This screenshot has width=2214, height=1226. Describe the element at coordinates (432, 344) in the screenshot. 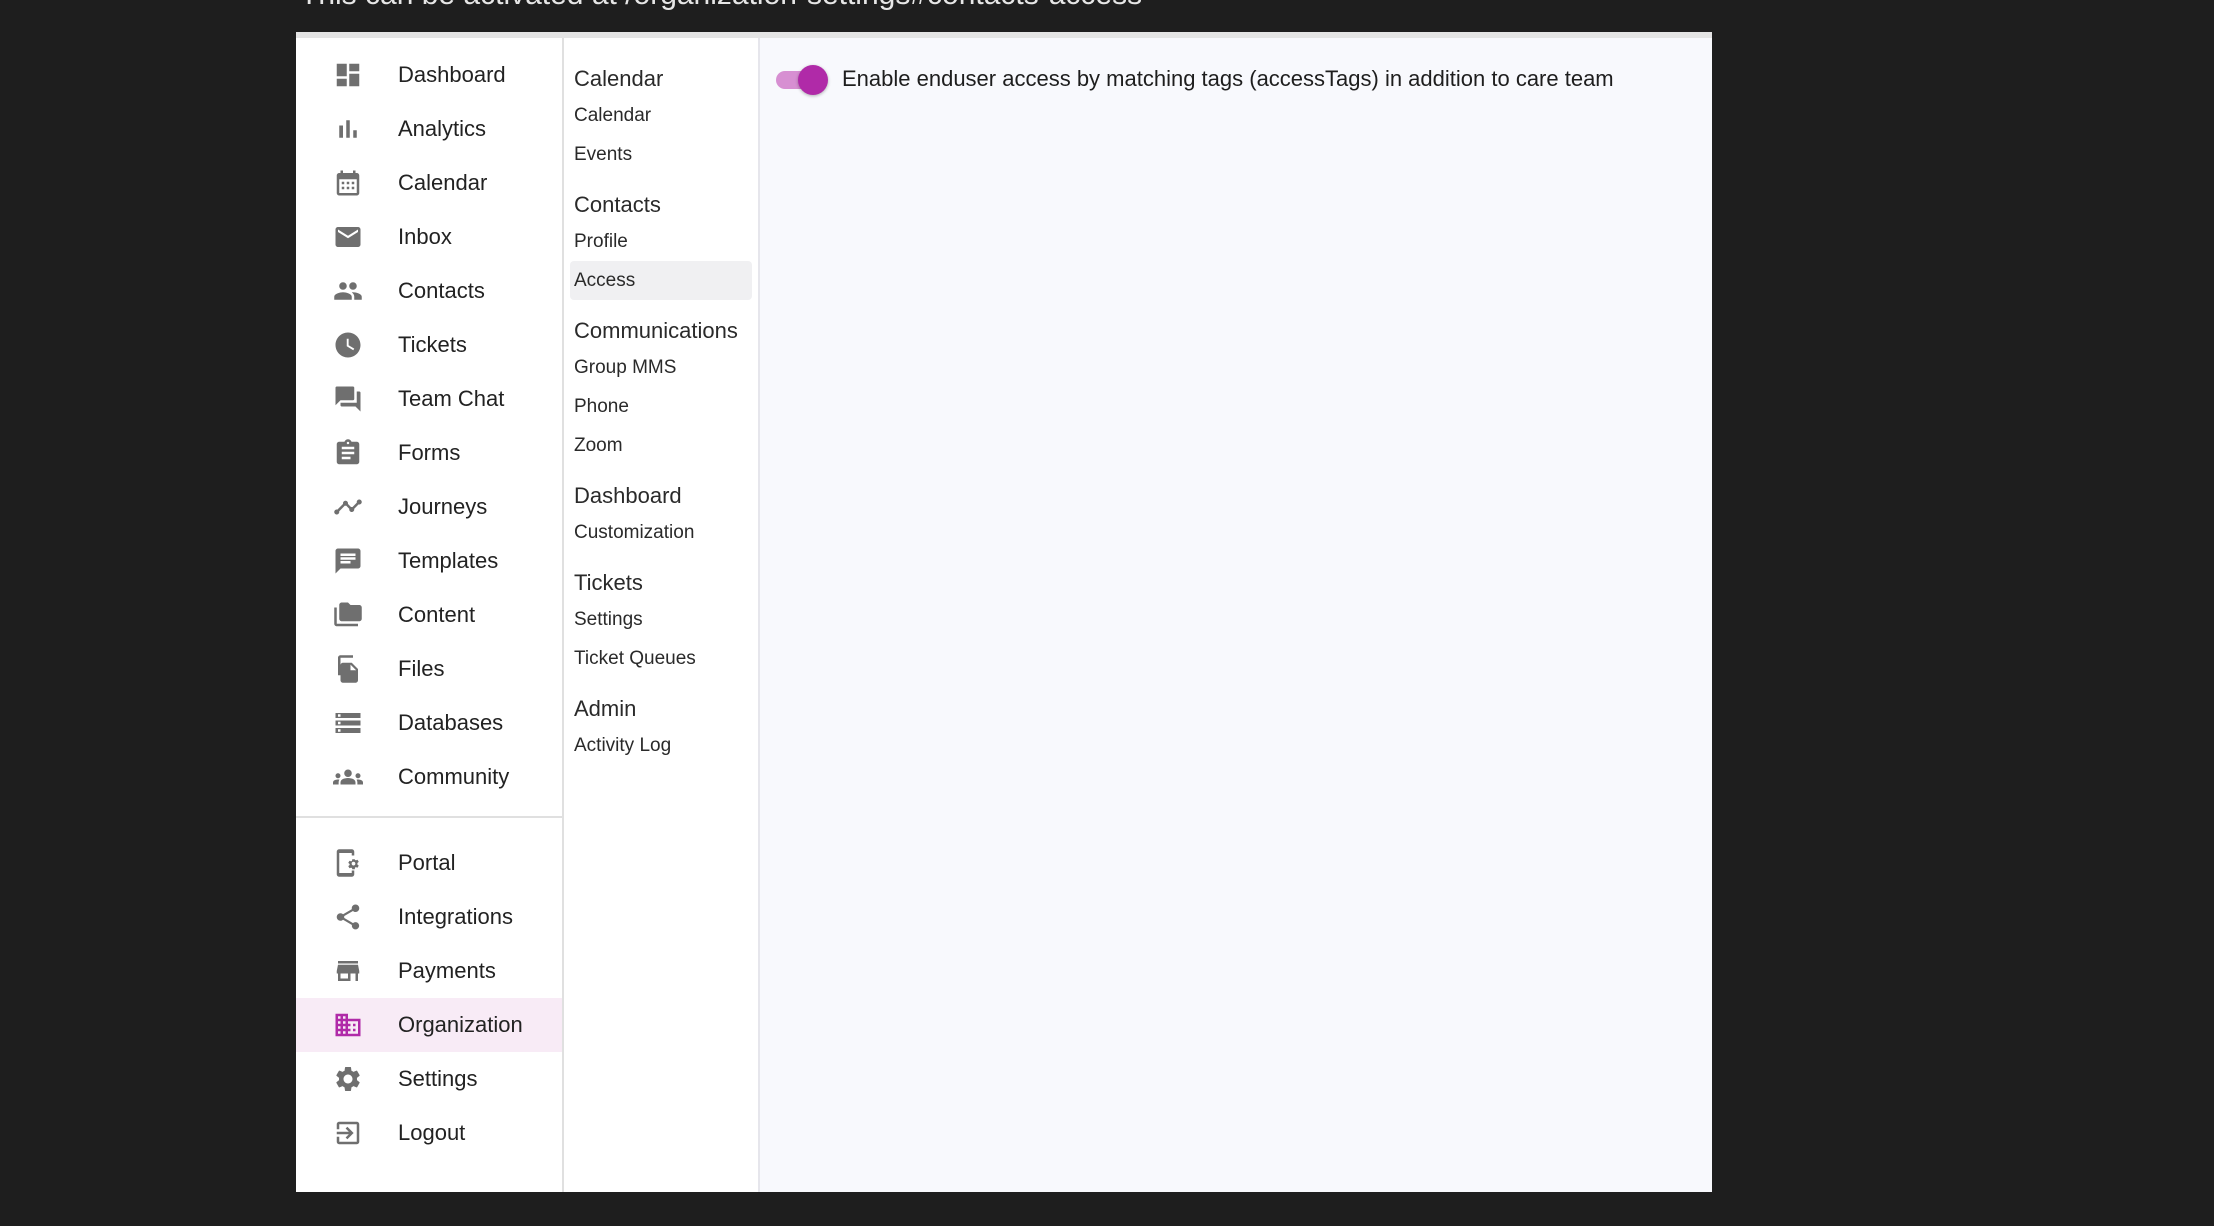

I see `nav-item-label: Tickets` at that location.